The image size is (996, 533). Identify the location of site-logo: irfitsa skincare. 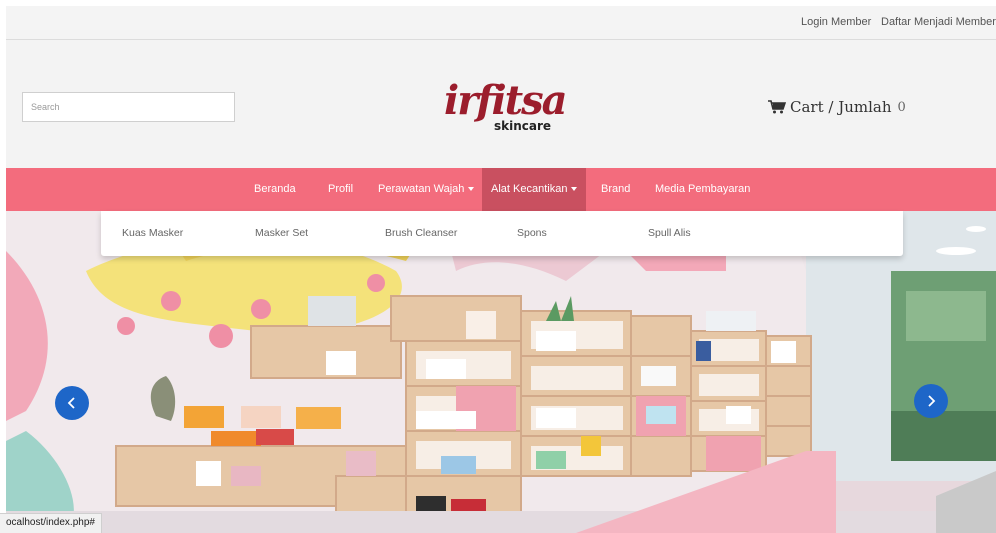
(506, 108).